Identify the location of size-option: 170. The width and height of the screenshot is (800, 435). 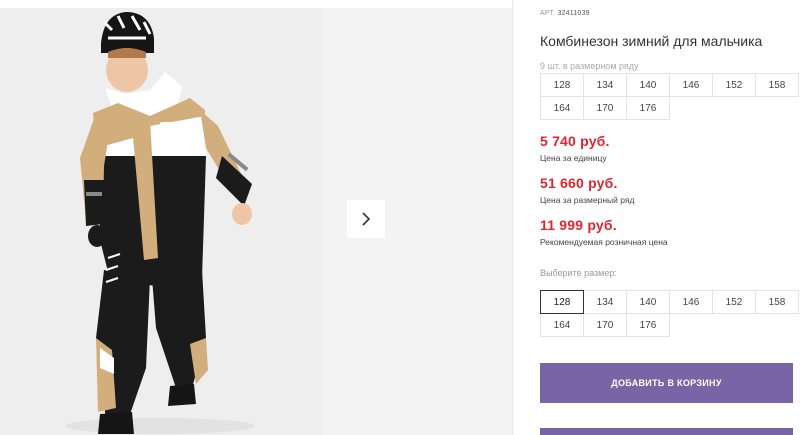
(605, 325).